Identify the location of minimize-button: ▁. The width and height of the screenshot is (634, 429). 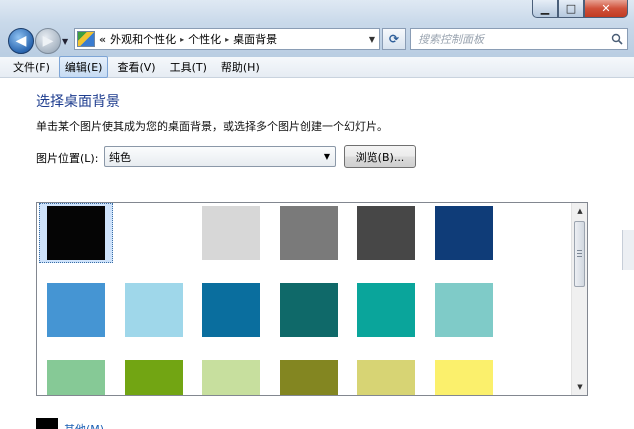
(545, 9).